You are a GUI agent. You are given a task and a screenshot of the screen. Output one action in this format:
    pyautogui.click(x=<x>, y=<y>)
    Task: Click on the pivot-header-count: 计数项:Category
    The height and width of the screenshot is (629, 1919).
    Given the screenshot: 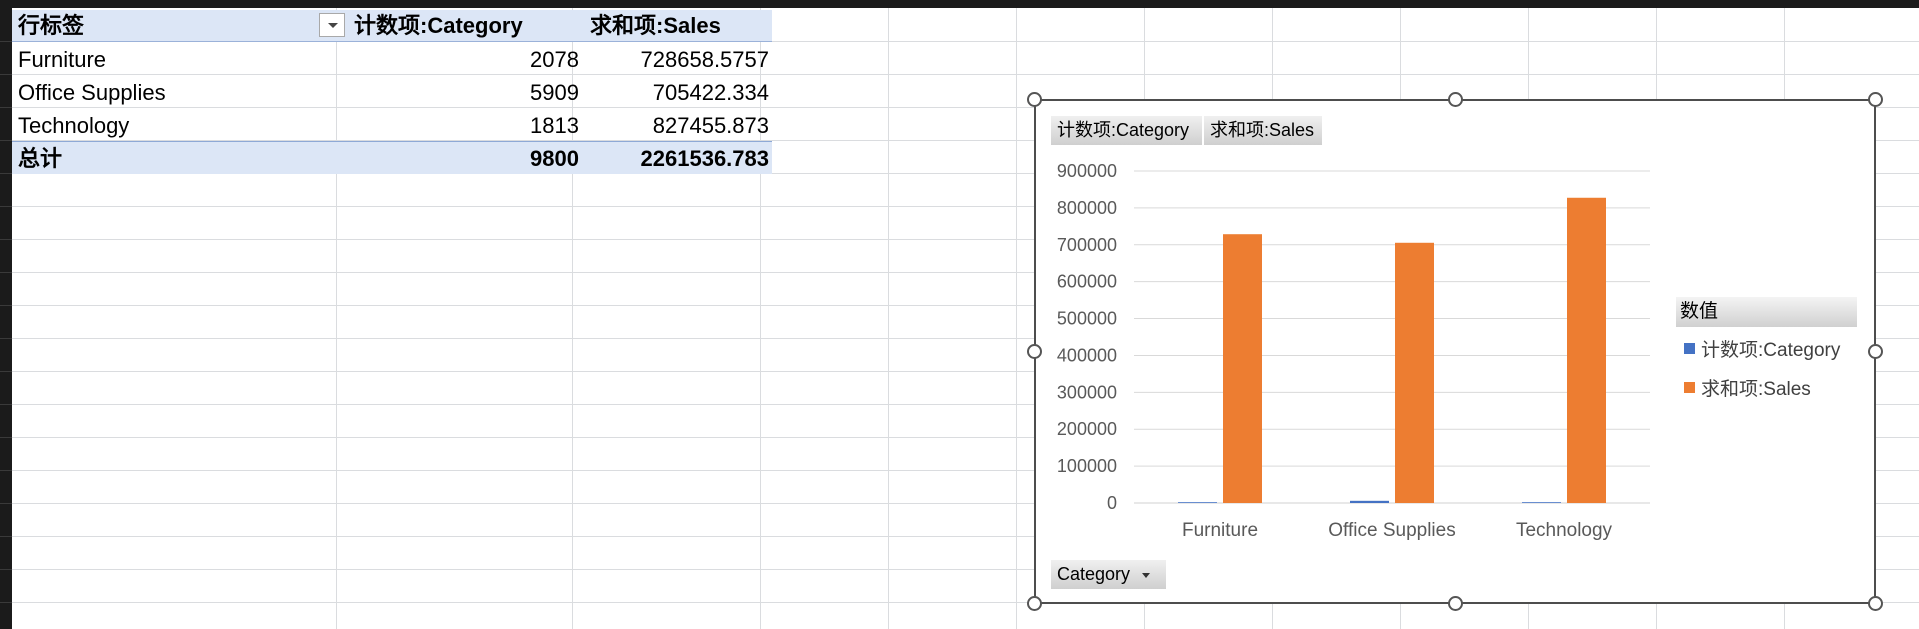 What is the action you would take?
    pyautogui.click(x=438, y=25)
    